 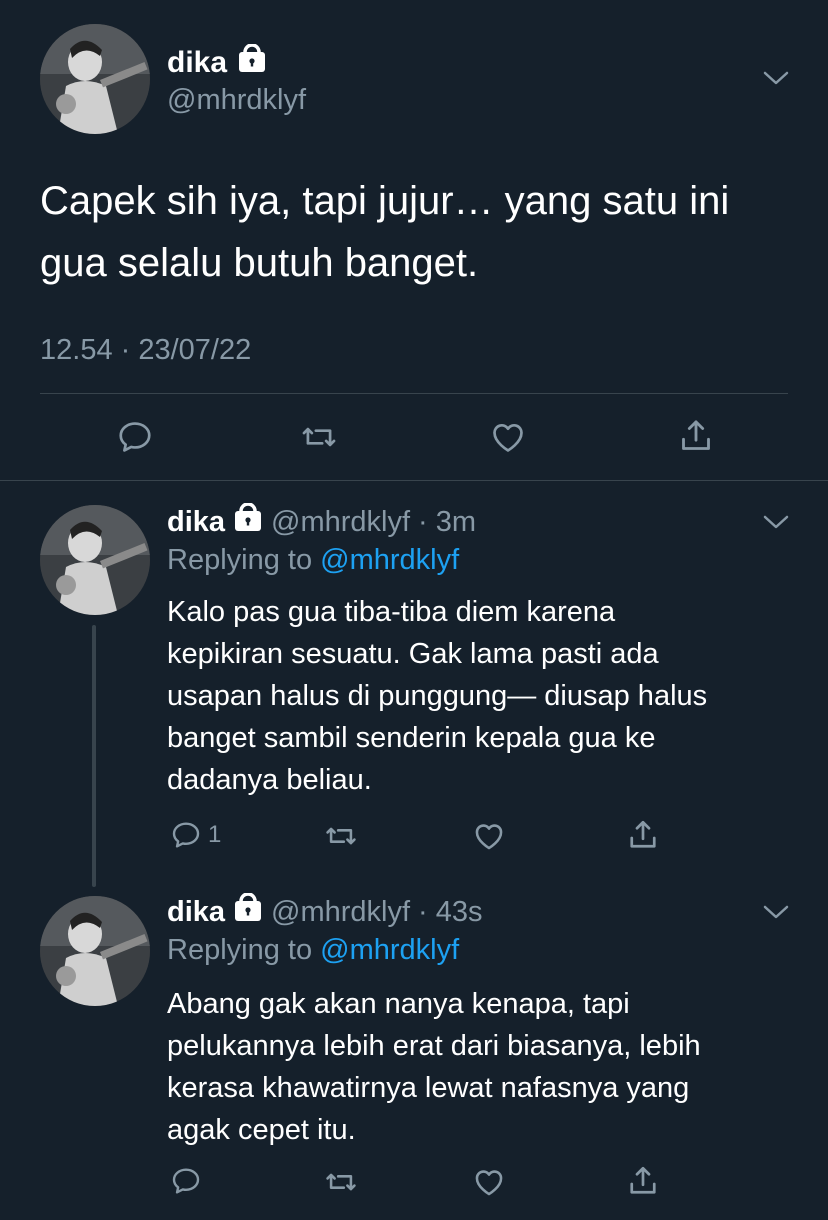 I want to click on reply-text-line: dadanya beliau., so click(x=269, y=780).